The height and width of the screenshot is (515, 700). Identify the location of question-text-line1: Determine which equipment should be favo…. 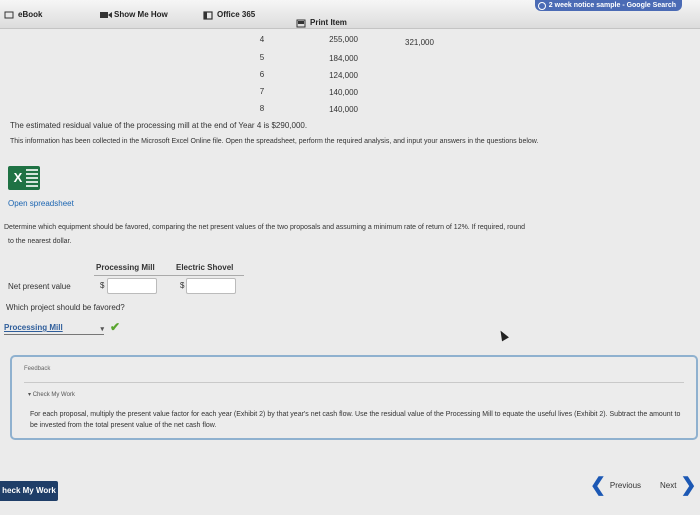
(265, 227).